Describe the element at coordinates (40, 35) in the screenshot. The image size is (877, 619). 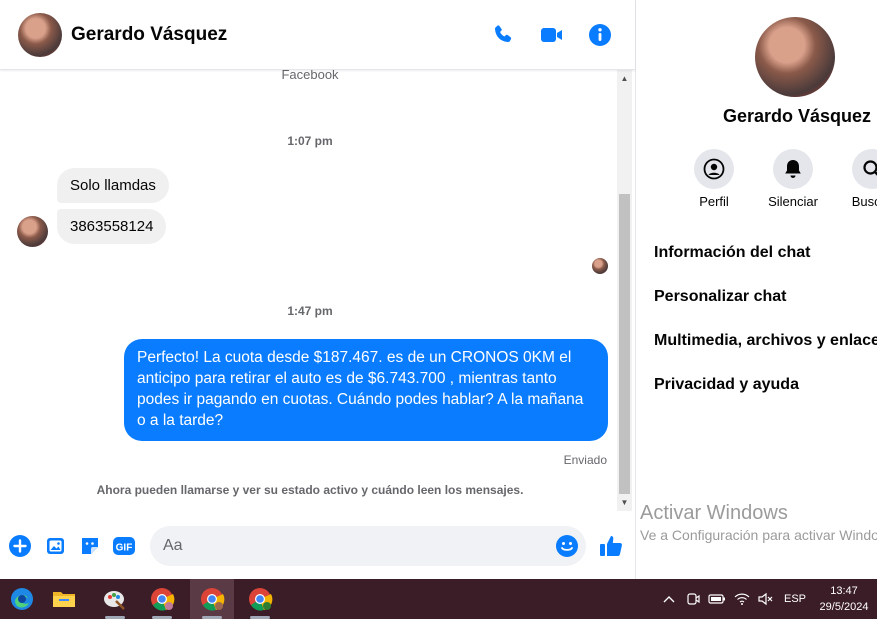
I see `contact-avatar` at that location.